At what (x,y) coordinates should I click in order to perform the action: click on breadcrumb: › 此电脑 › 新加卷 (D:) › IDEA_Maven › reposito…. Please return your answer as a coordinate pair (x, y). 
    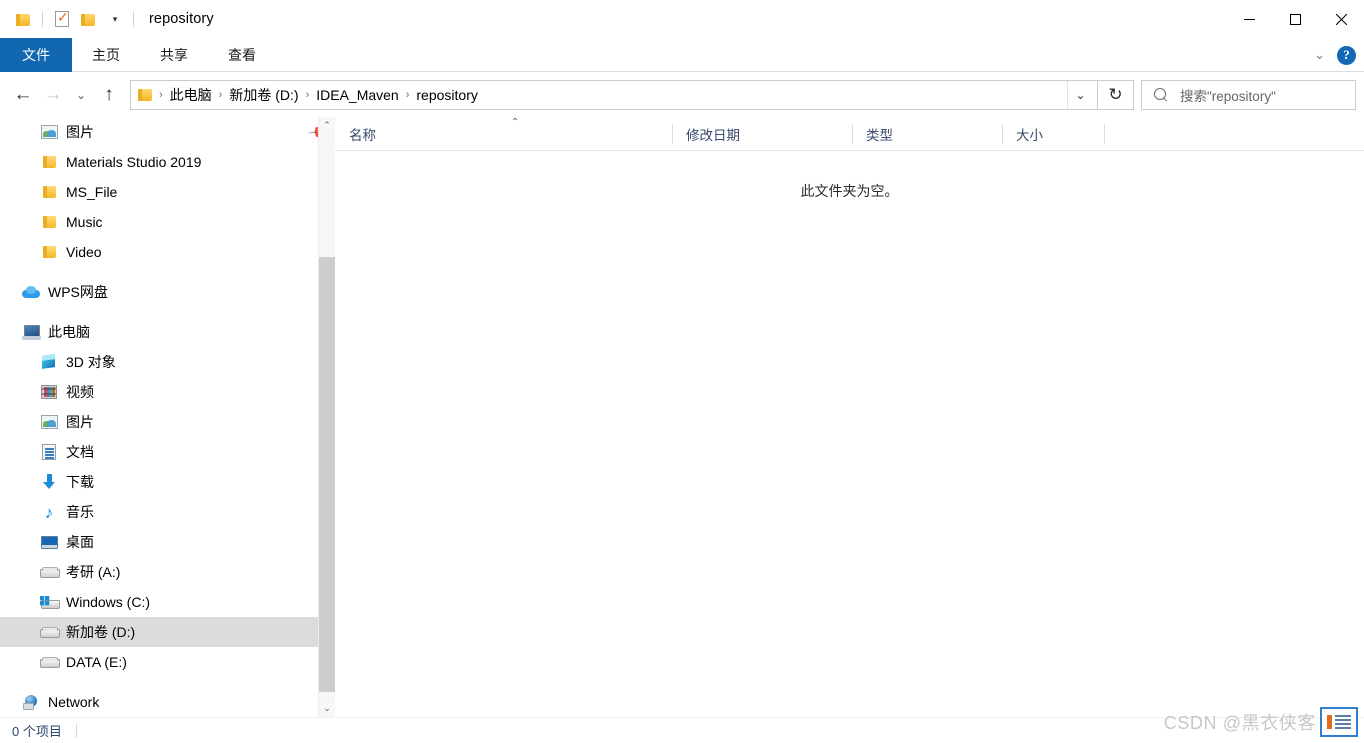
    Looking at the image, I should click on (612, 95).